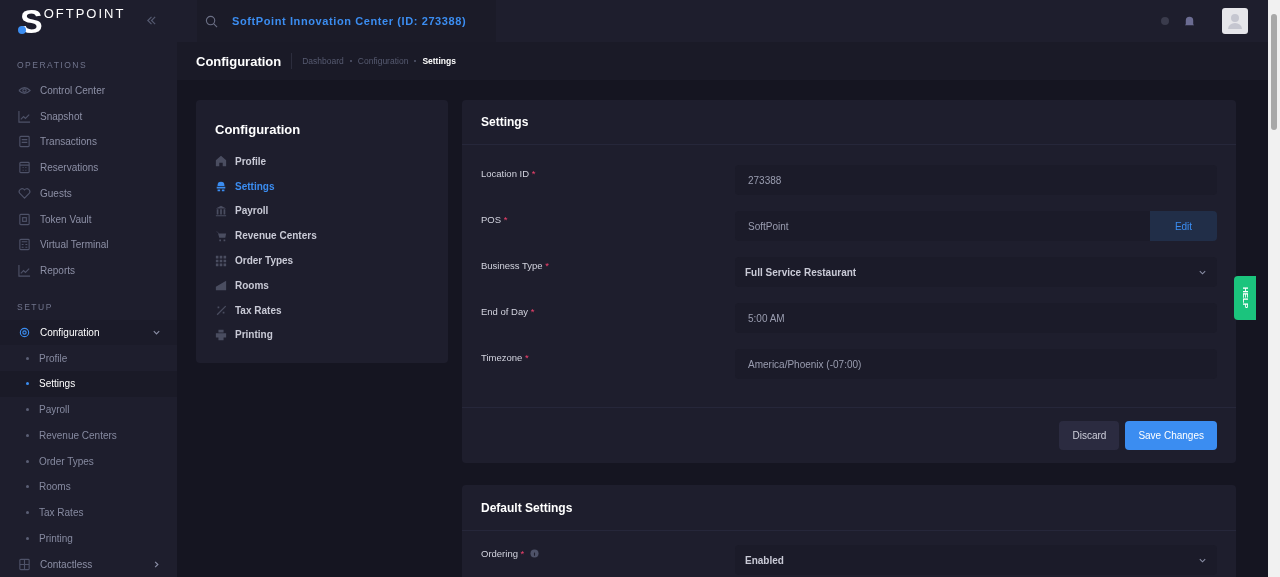 The image size is (1280, 577). Describe the element at coordinates (88, 384) in the screenshot. I see `sidebar-subitem: Settings` at that location.